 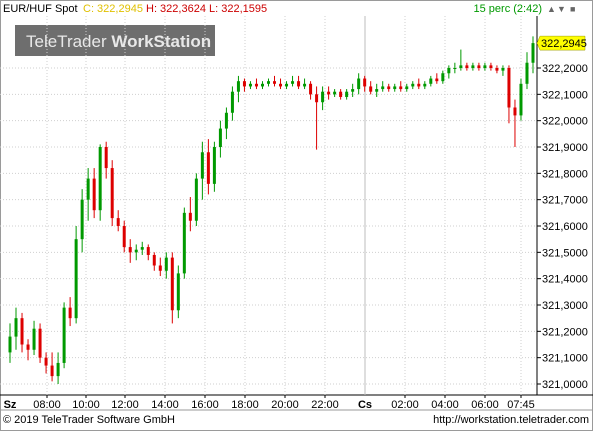 I want to click on website-link: http://workstation.teletrader.com, so click(x=511, y=420).